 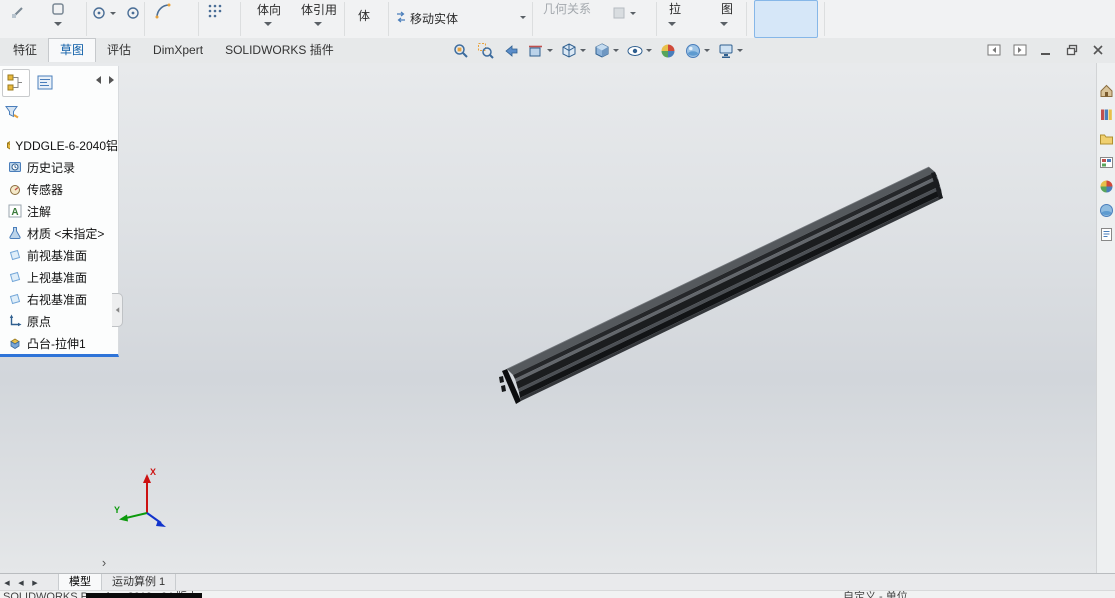 I want to click on restore-button, so click(x=1072, y=50).